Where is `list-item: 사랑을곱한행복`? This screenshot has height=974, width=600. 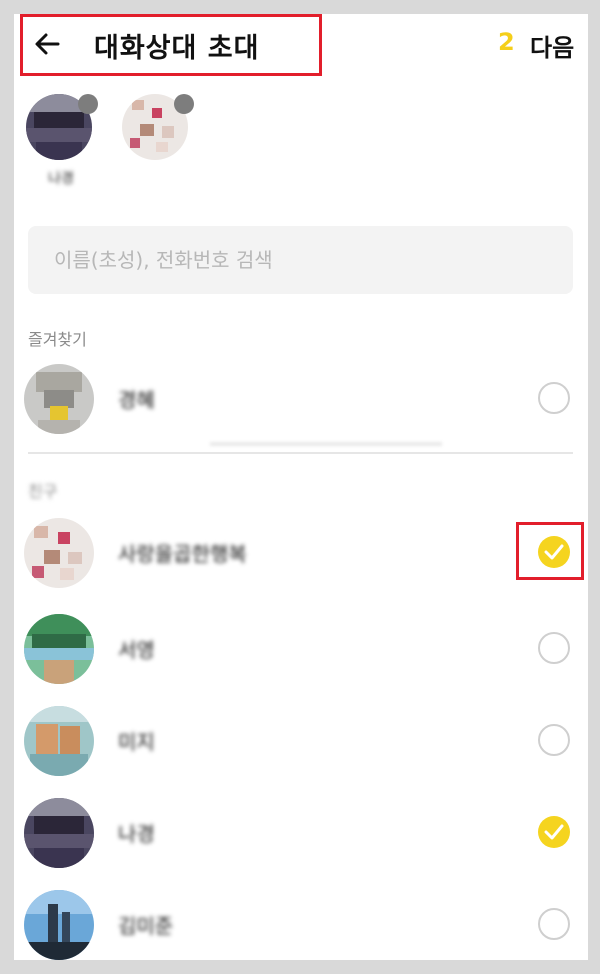
list-item: 사랑을곱한행복 is located at coordinates (301, 553).